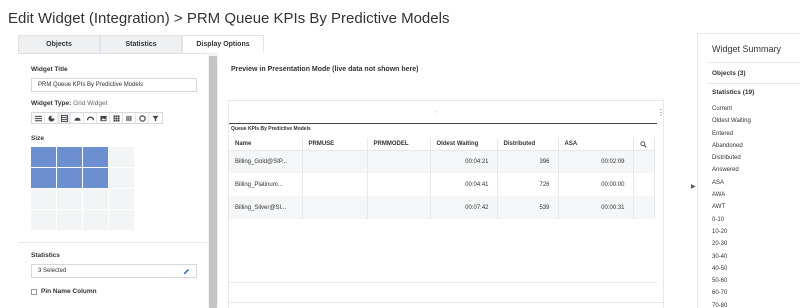 The width and height of the screenshot is (800, 308). I want to click on summary-objects: Objects (3), so click(729, 73).